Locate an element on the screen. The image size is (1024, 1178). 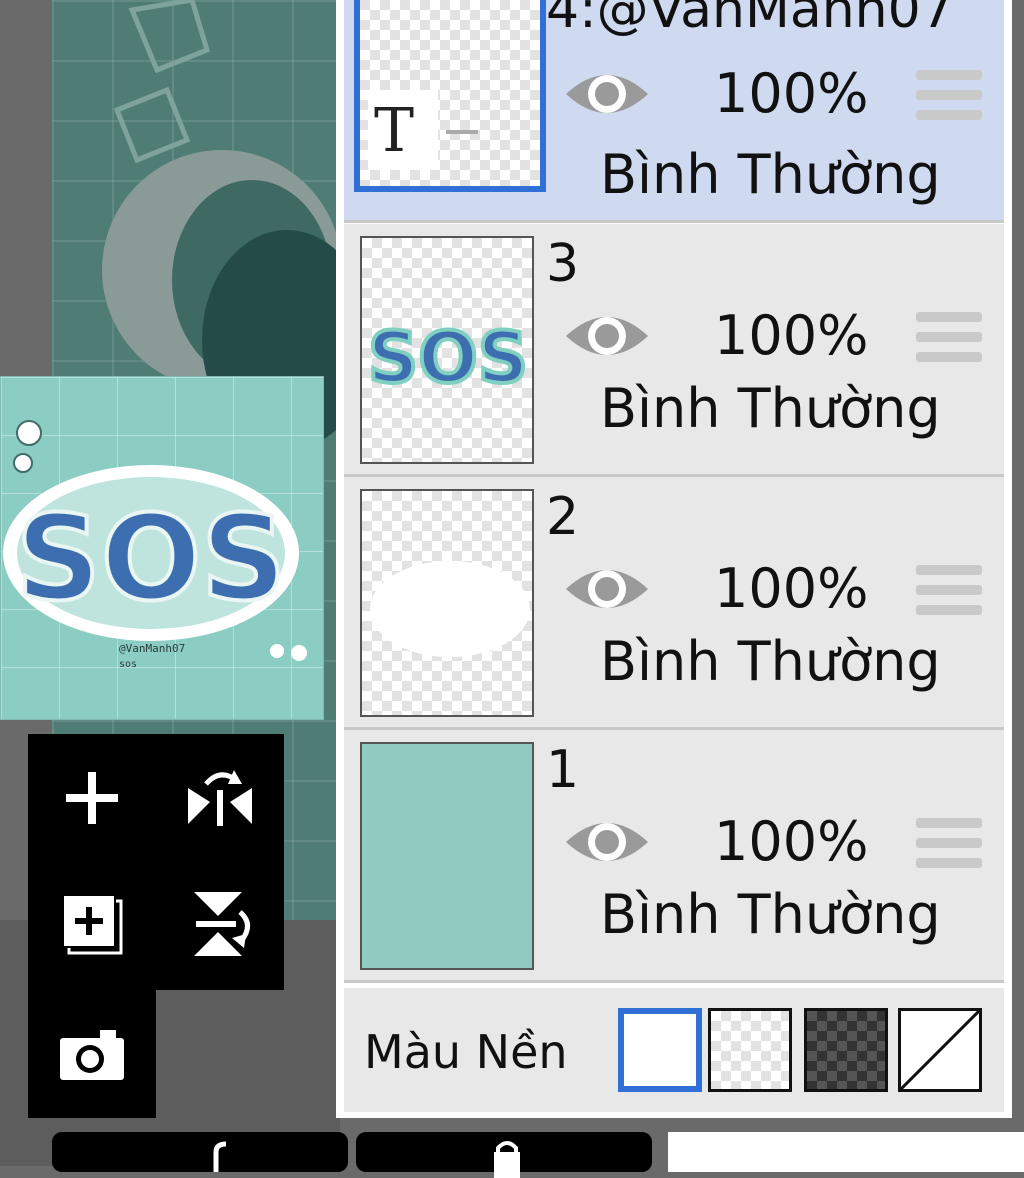
layer-tools-camera is located at coordinates (92, 1054).